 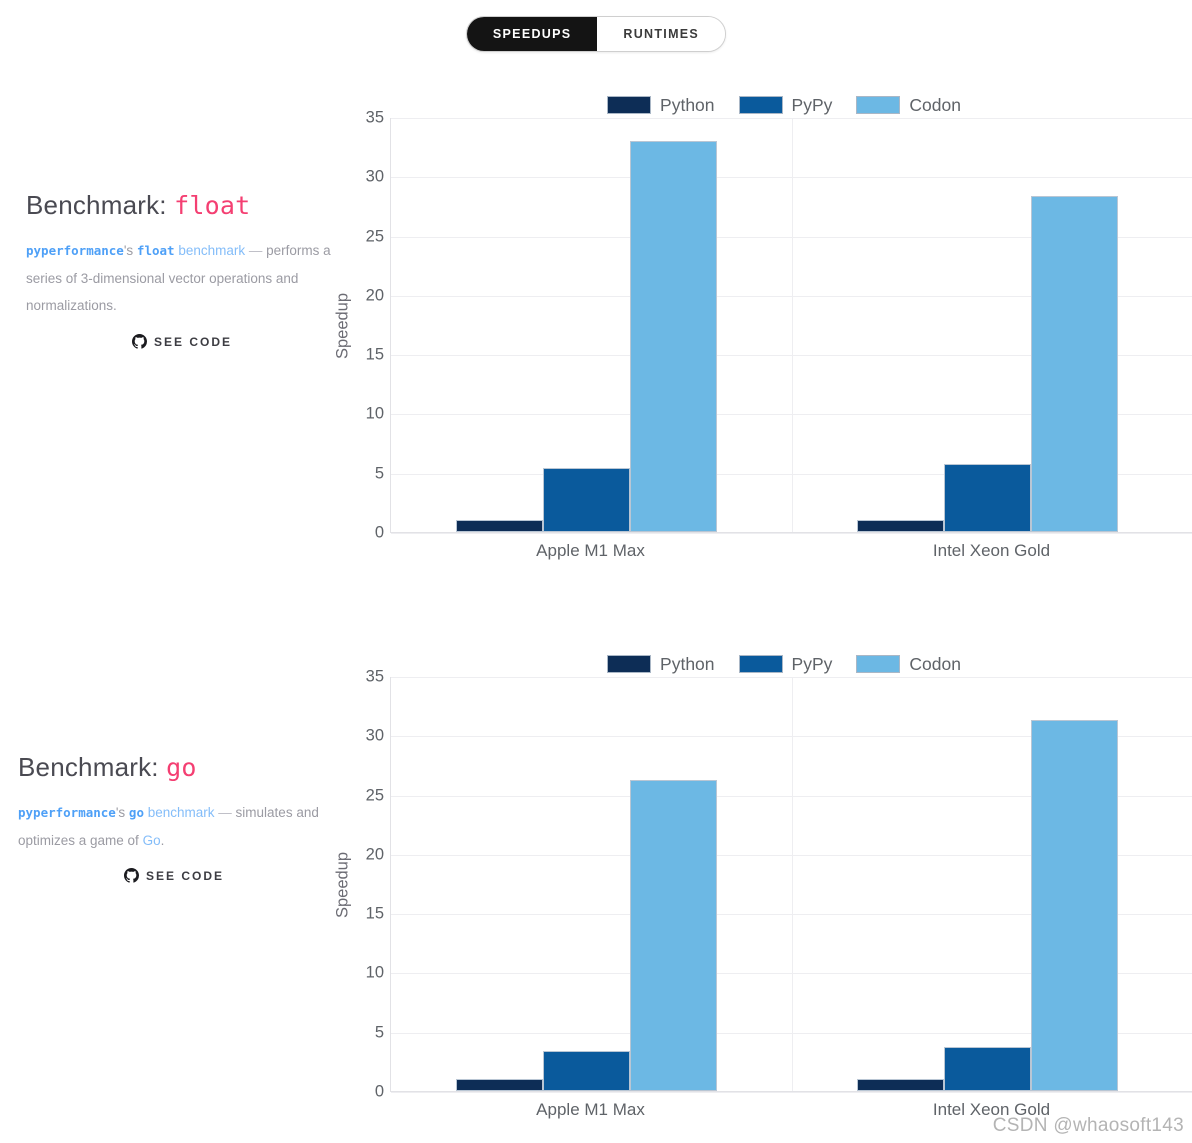 What do you see at coordinates (184, 875) in the screenshot?
I see `see-code-label-2: SEE CODE` at bounding box center [184, 875].